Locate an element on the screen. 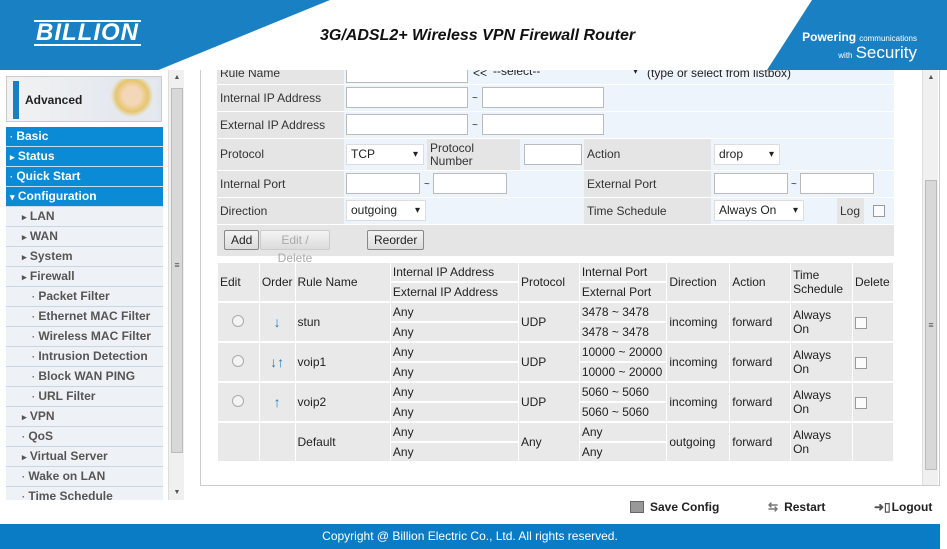 This screenshot has width=947, height=549. edit-delete-button: Edit / Delete is located at coordinates (295, 247).